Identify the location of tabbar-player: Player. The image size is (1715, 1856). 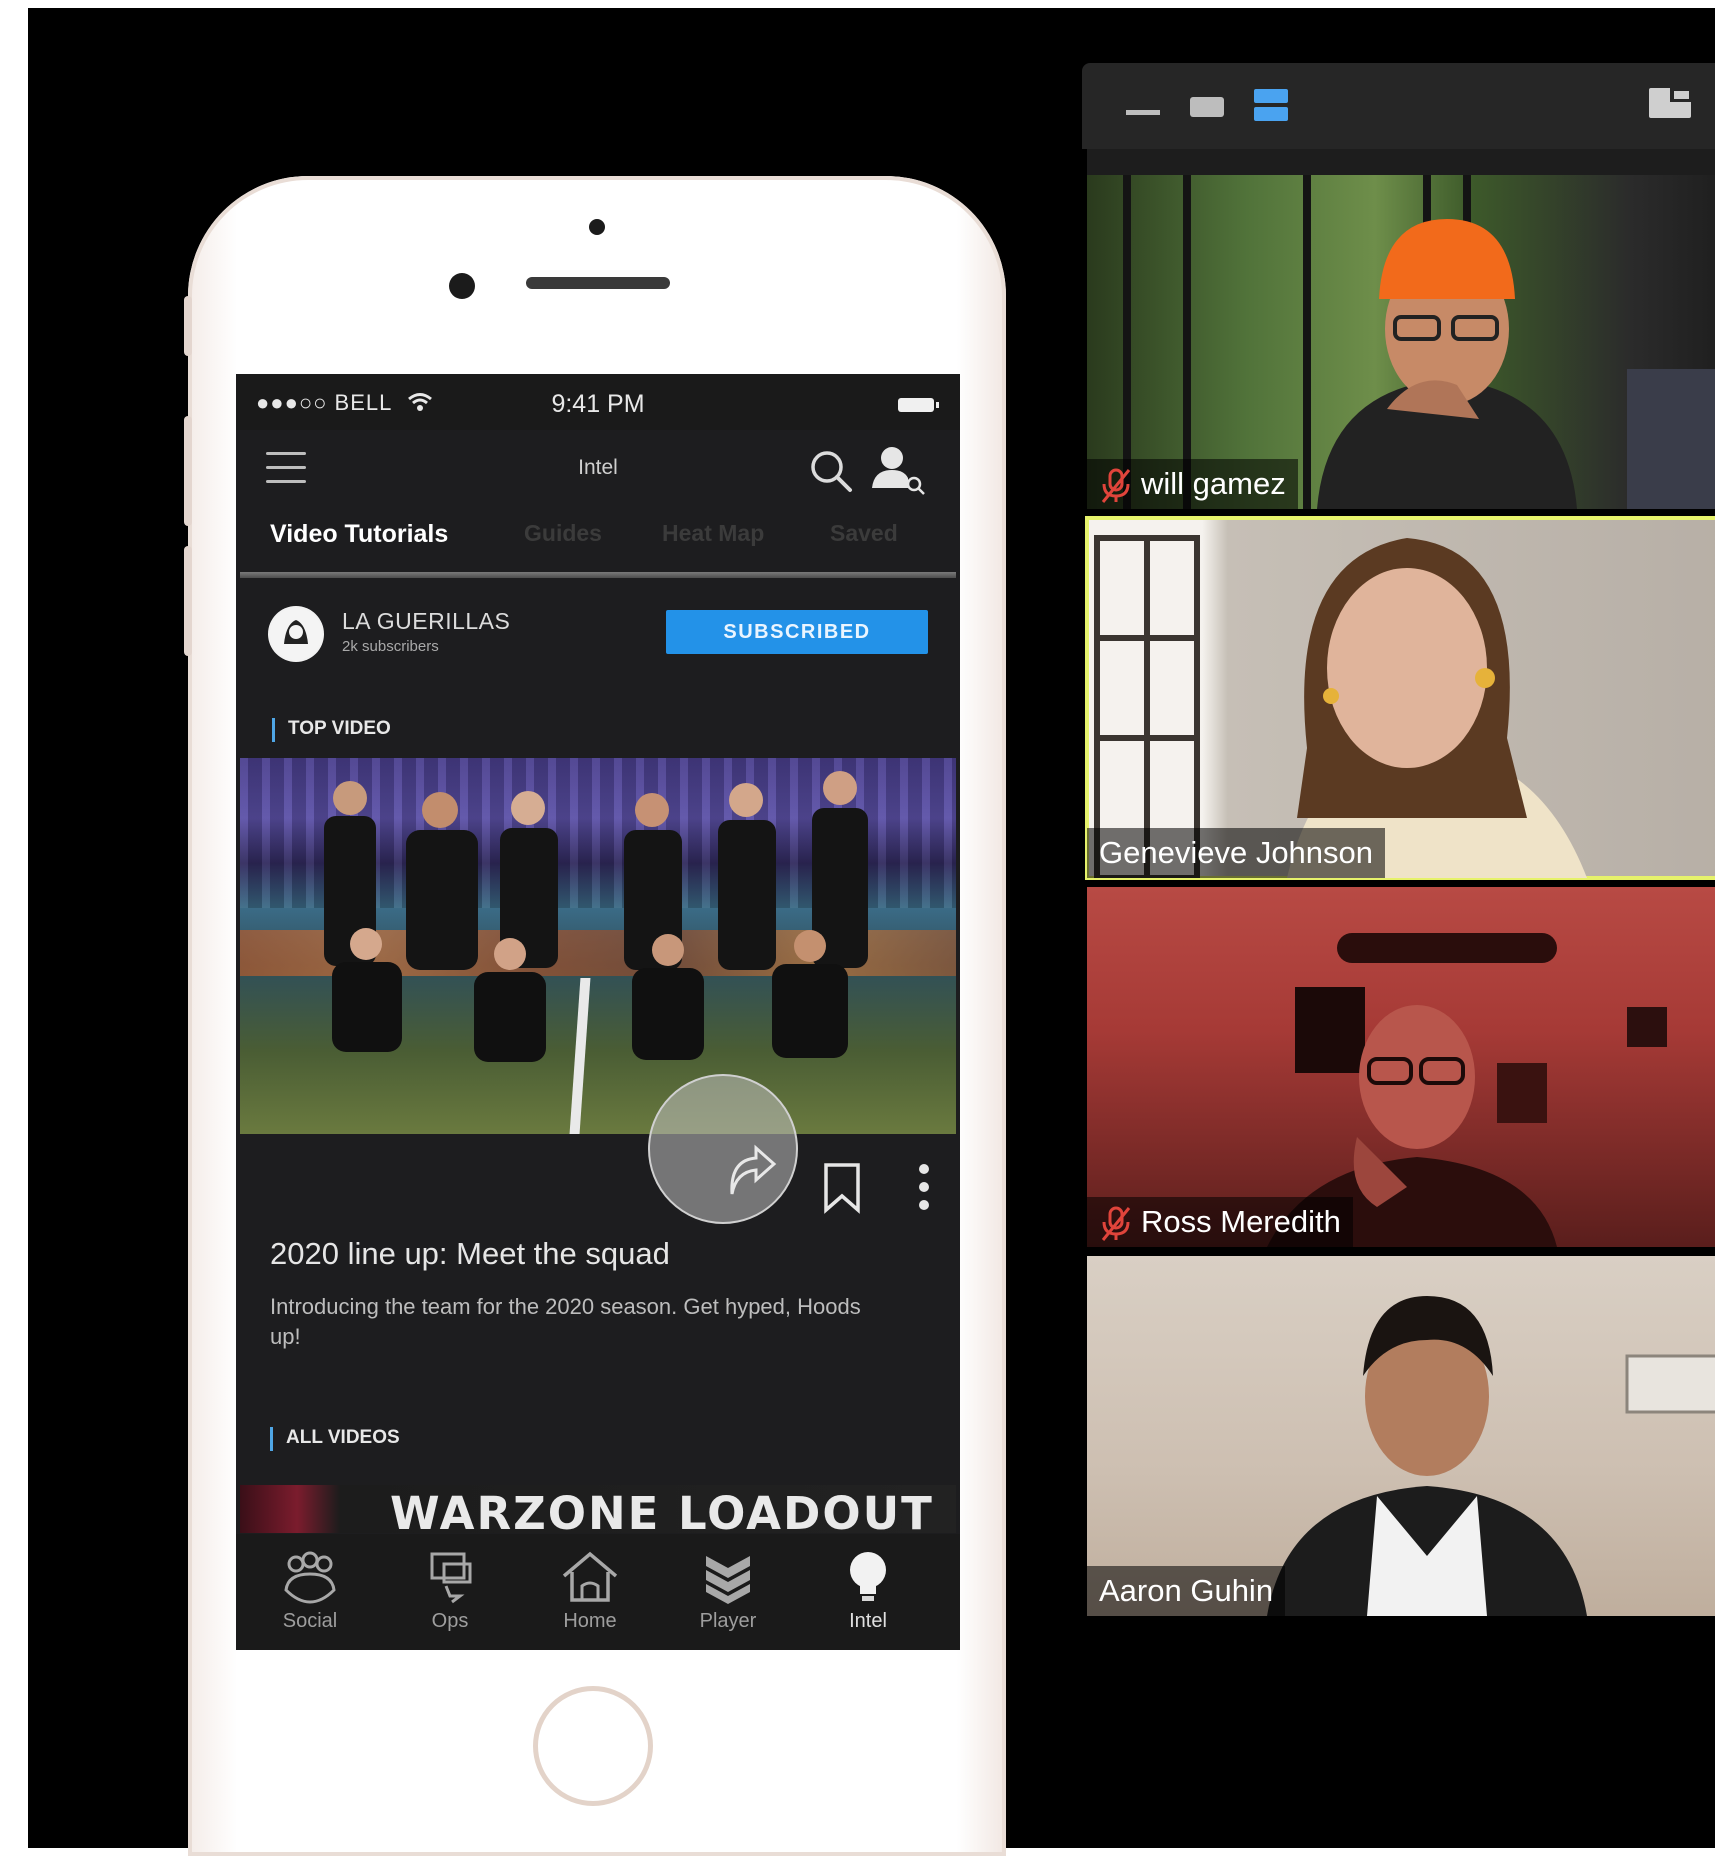
(728, 1592).